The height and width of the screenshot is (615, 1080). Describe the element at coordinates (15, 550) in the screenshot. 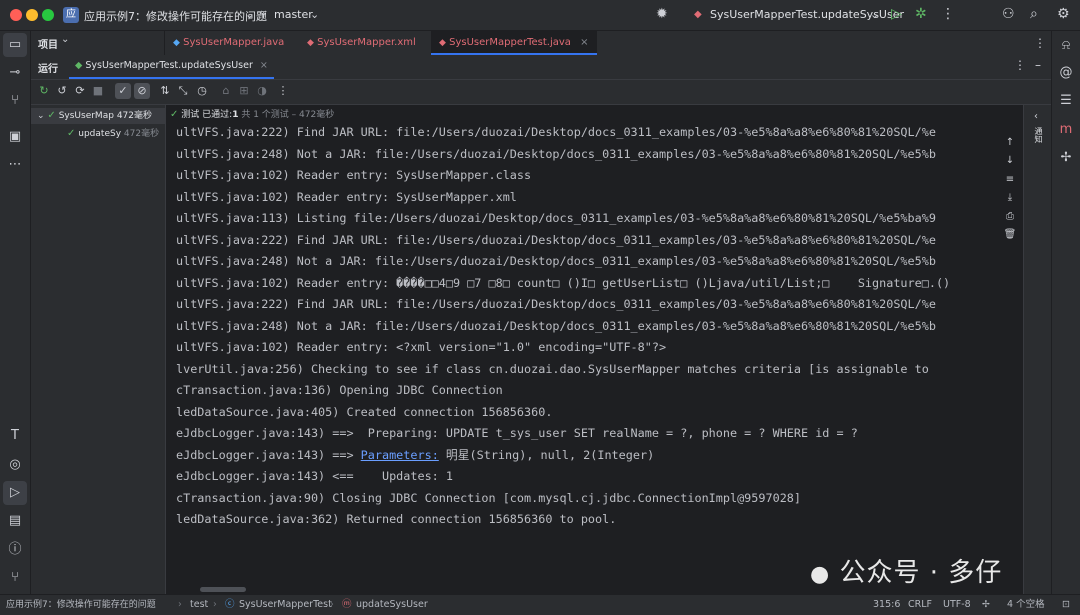

I see `problems-icon: ⓘ` at that location.